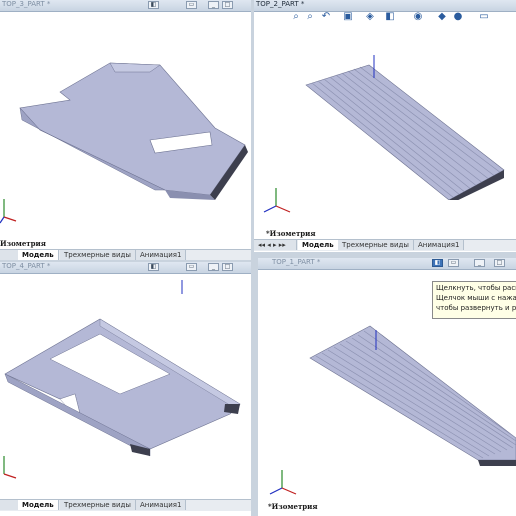 This screenshot has width=516, height=516. What do you see at coordinates (476, 308) in the screenshot?
I see `tooltip-line: чтобы развернуть и рас` at bounding box center [476, 308].